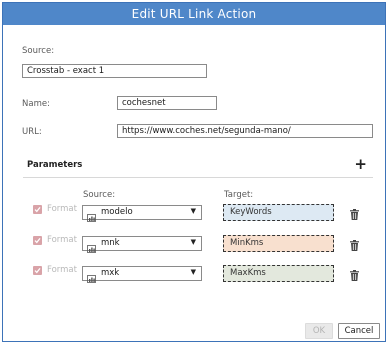 This screenshot has height=346, width=390. What do you see at coordinates (194, 14) in the screenshot?
I see `dialog-title: Edit URL Link Action` at bounding box center [194, 14].